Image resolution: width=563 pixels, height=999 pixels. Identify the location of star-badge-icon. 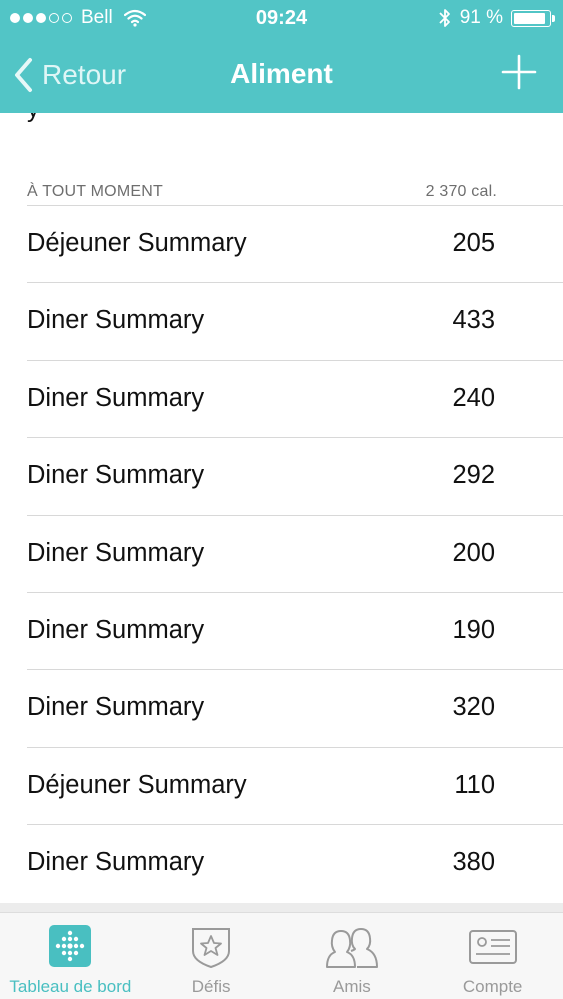
(211, 948).